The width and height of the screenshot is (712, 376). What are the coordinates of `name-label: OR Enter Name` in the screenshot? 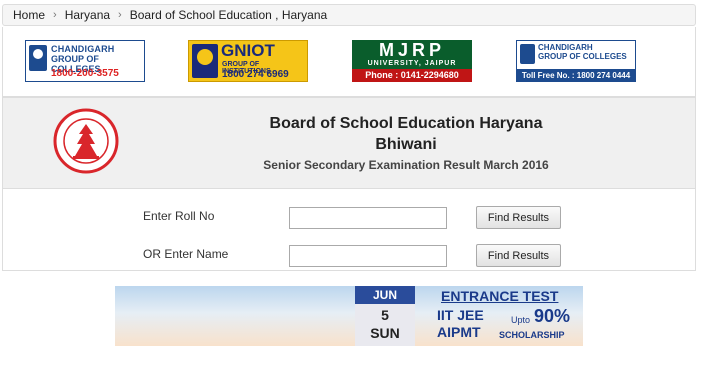 It's located at (186, 254).